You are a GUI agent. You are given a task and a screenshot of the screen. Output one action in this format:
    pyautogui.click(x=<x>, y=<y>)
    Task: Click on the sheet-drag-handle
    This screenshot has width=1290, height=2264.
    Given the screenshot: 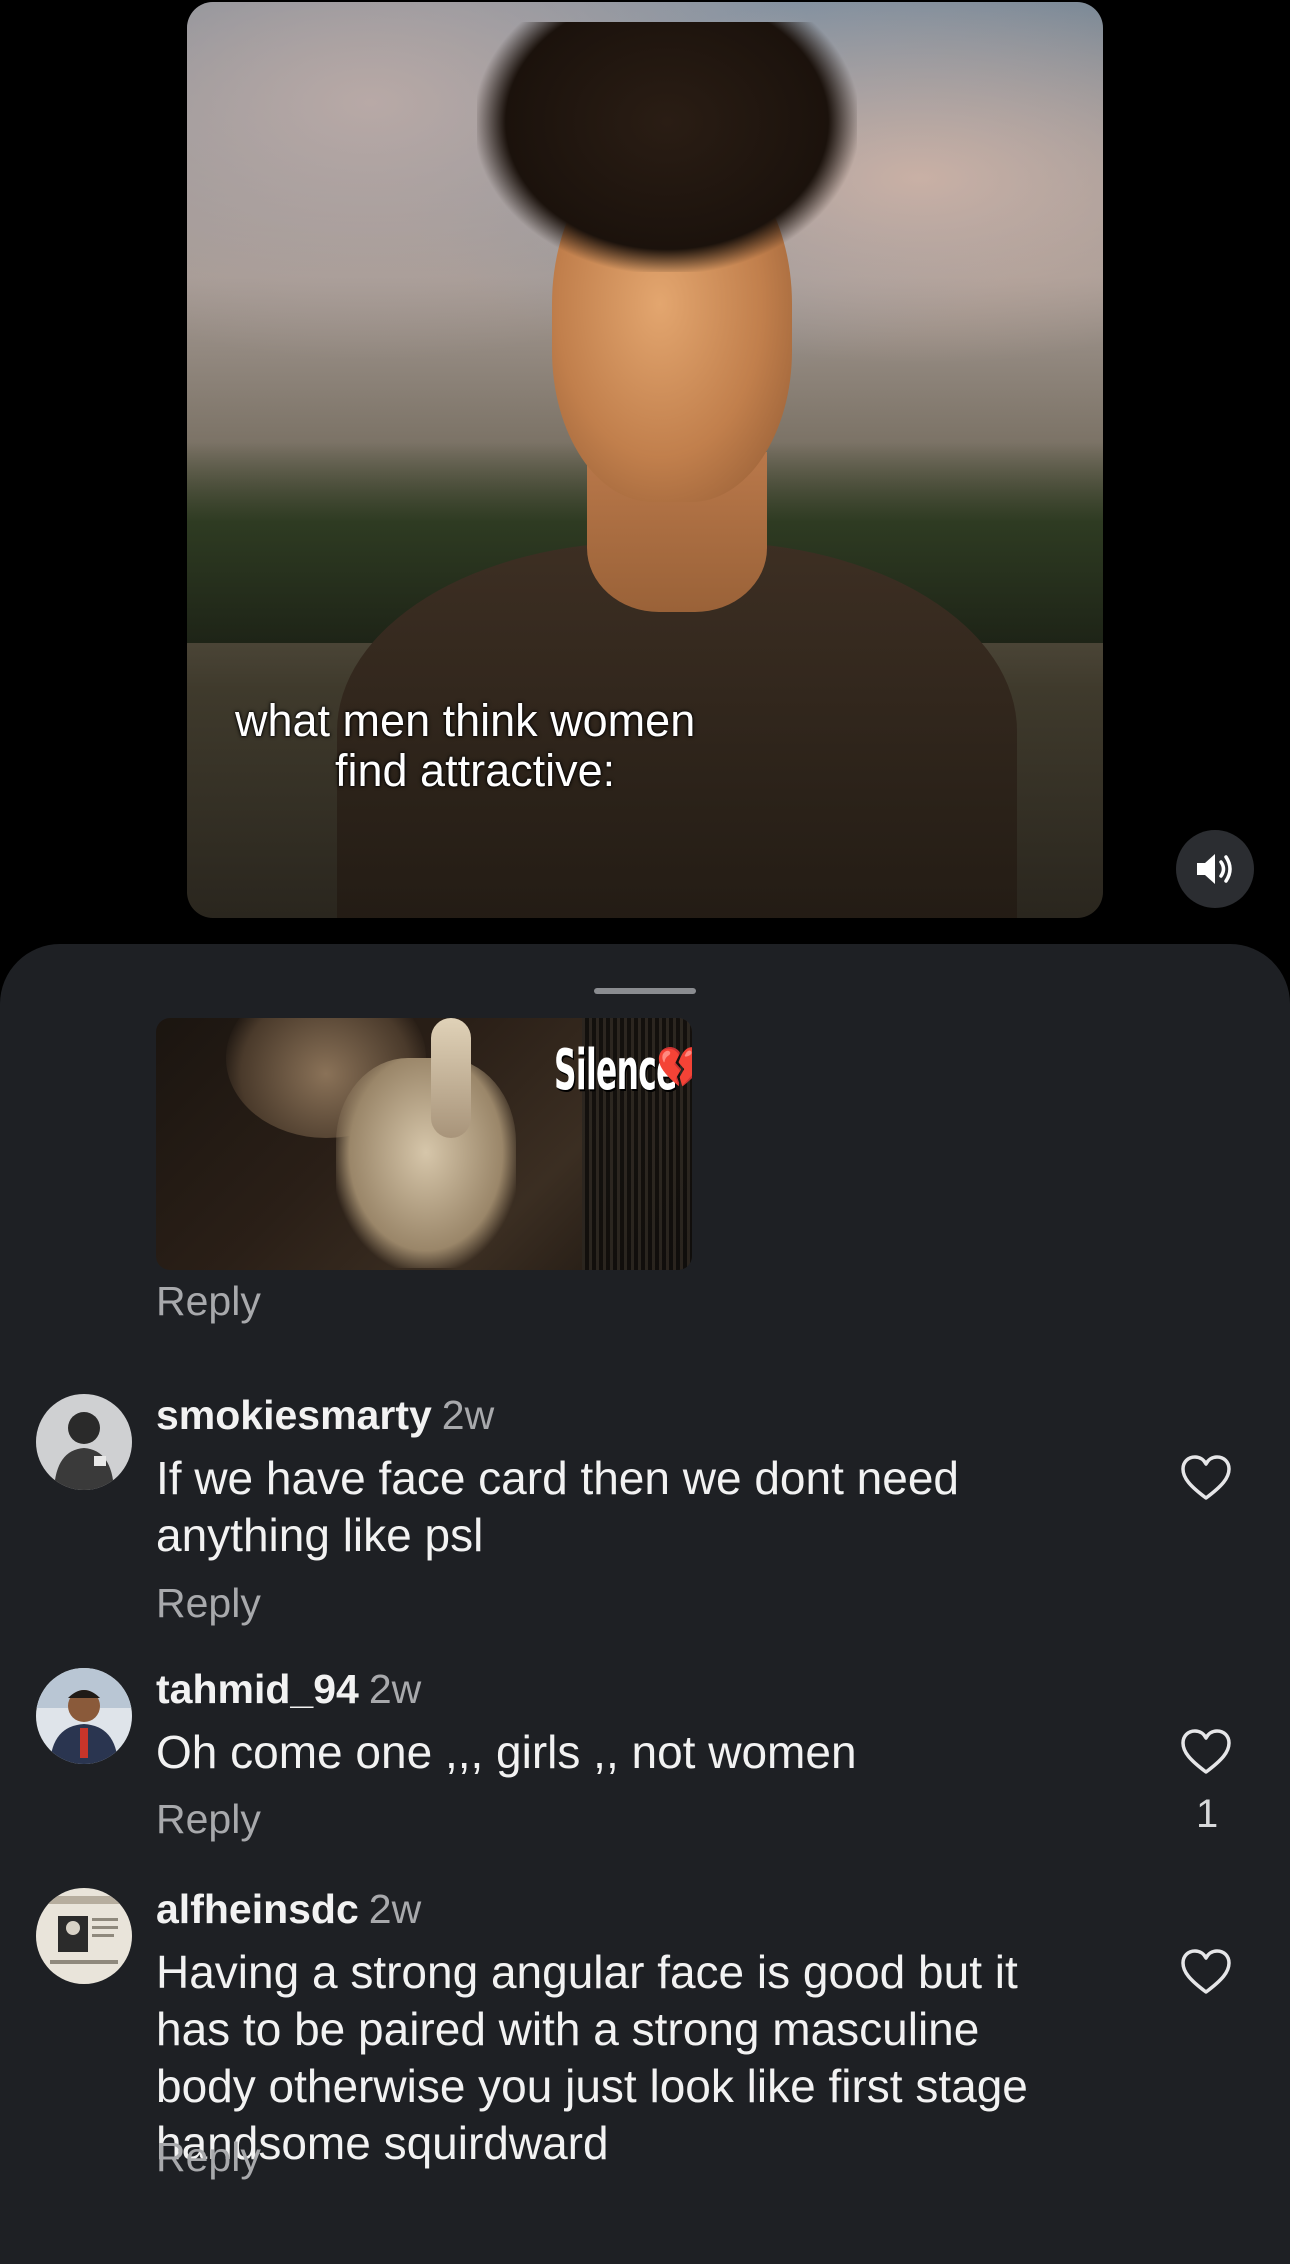 What is the action you would take?
    pyautogui.click(x=645, y=991)
    